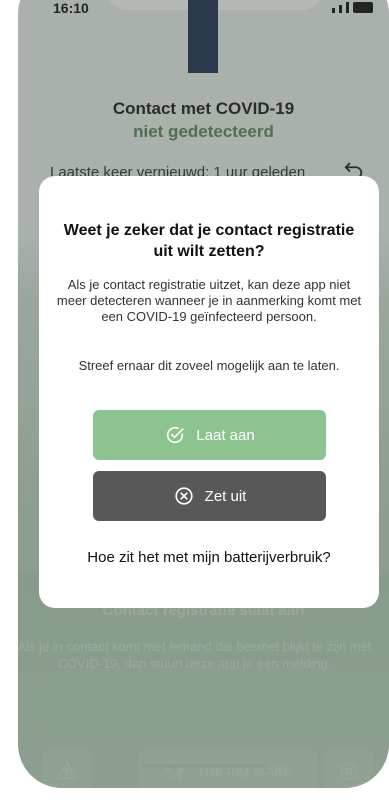 The width and height of the screenshot is (389, 802). I want to click on turn-off-button: Zet uit, so click(209, 496).